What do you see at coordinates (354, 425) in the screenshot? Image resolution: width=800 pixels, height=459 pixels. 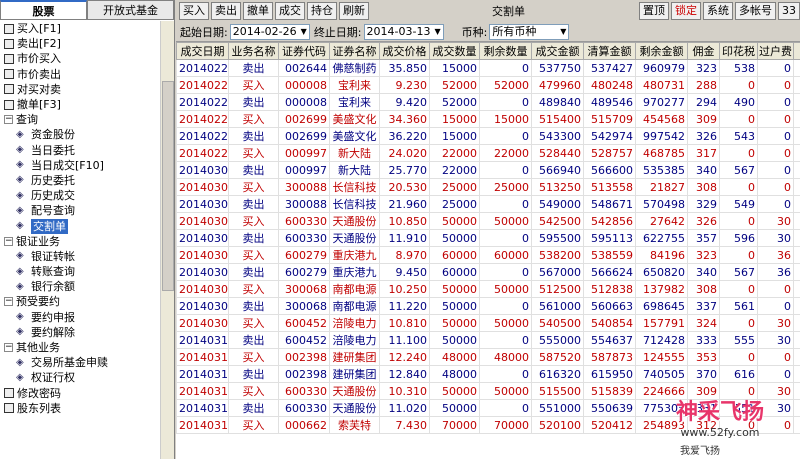 I see `table-cell: 索芙特` at bounding box center [354, 425].